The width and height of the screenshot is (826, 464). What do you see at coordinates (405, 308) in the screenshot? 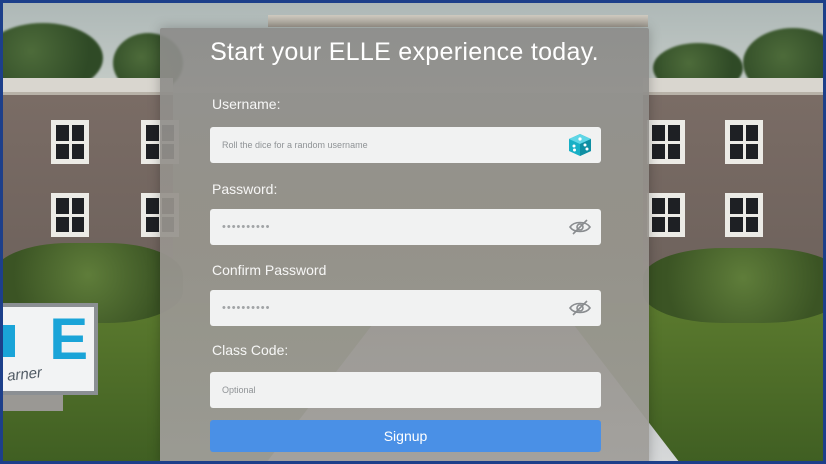
I see `confirm-password-field: ••••••••••` at bounding box center [405, 308].